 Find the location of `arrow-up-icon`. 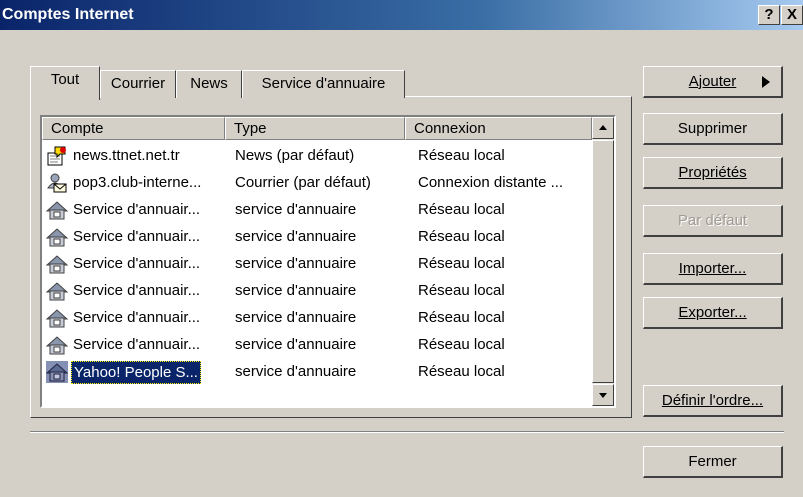

arrow-up-icon is located at coordinates (603, 127).